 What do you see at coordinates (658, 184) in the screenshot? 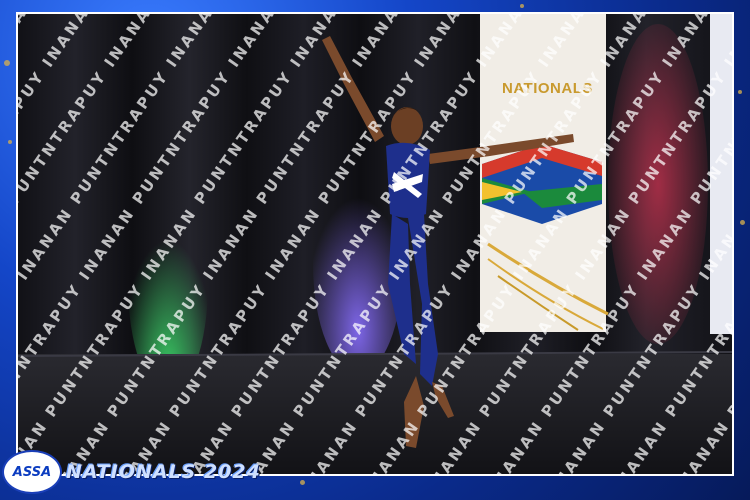
I see `red-spotlight` at bounding box center [658, 184].